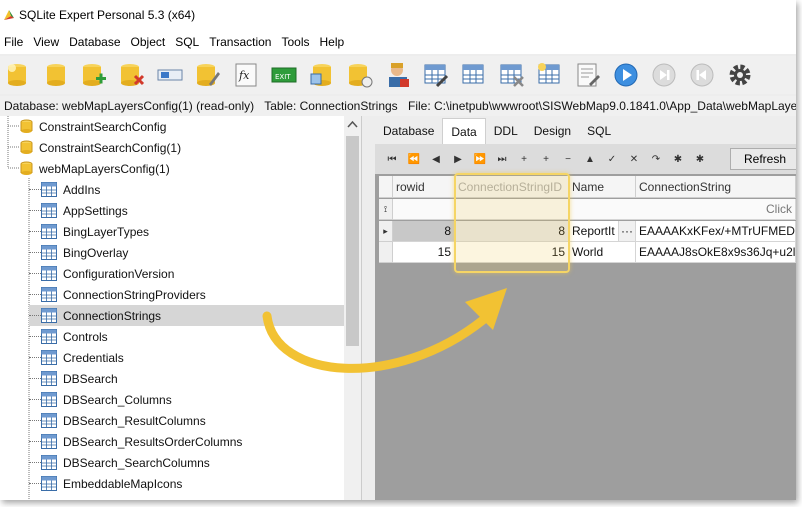 The height and width of the screenshot is (507, 802). Describe the element at coordinates (464, 131) in the screenshot. I see `tab-data: Data` at that location.